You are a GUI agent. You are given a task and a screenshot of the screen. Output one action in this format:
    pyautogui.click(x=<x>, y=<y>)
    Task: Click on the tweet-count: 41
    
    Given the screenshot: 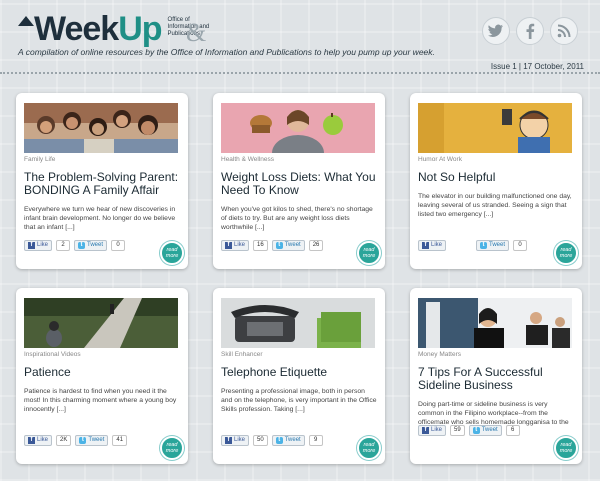 What is the action you would take?
    pyautogui.click(x=120, y=440)
    